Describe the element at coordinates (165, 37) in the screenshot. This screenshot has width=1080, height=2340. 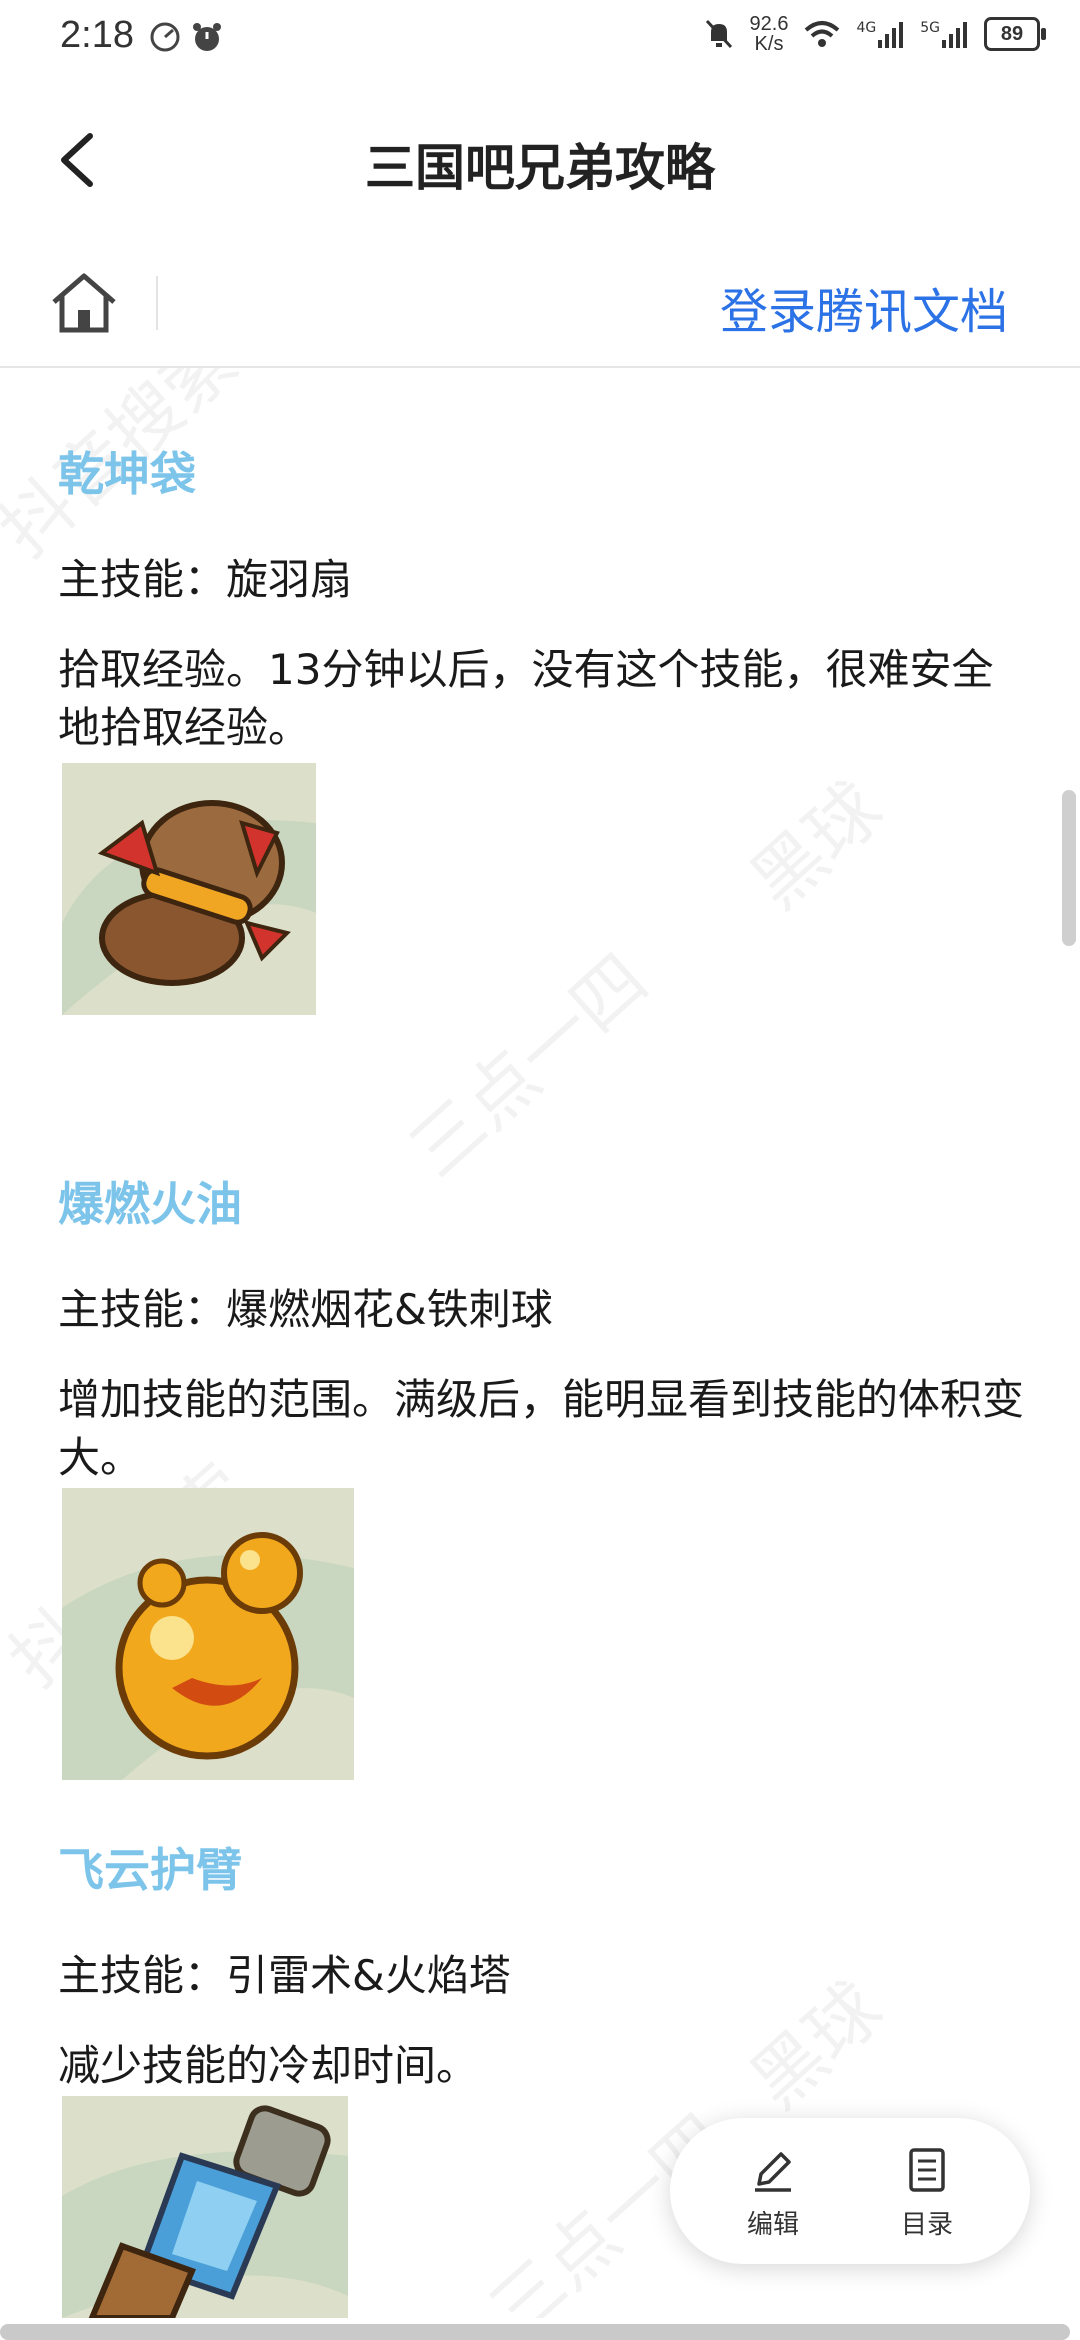
I see `speedometer-icon` at that location.